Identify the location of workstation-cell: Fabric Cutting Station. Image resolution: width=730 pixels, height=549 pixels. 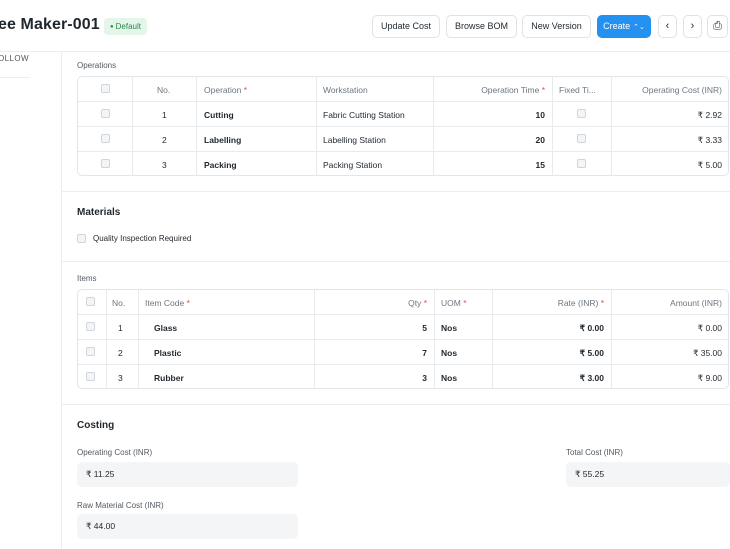
(364, 115).